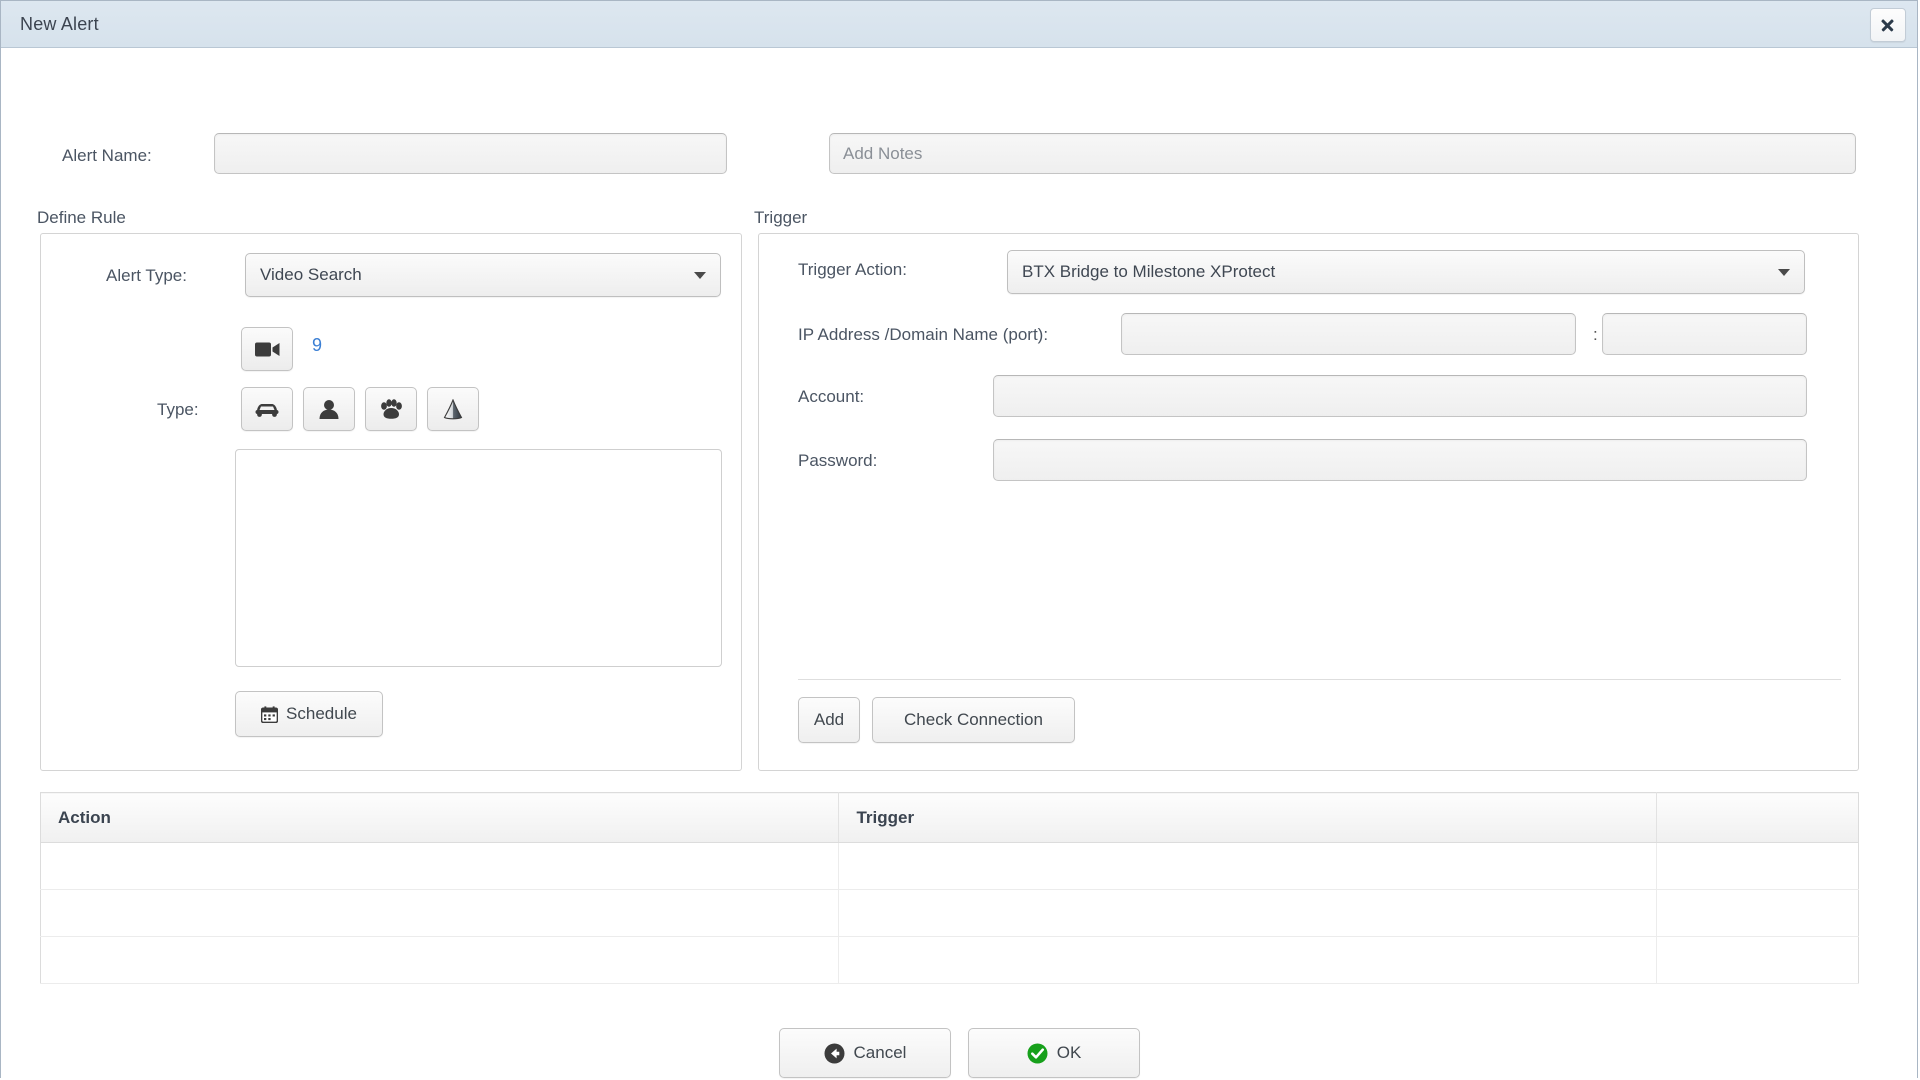 The height and width of the screenshot is (1080, 1920). I want to click on port-input, so click(1704, 334).